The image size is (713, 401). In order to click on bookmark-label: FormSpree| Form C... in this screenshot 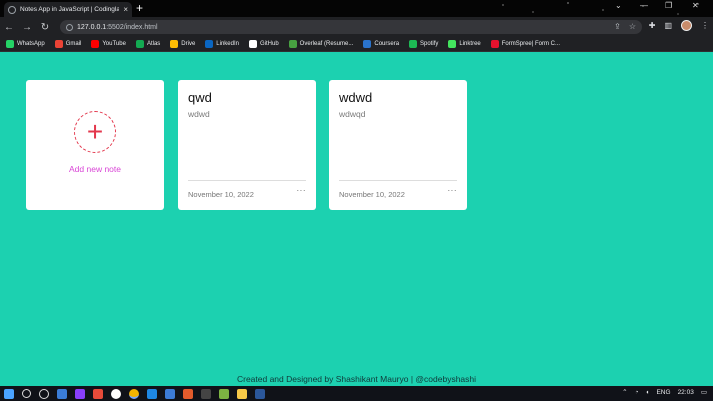, I will do `click(530, 44)`.